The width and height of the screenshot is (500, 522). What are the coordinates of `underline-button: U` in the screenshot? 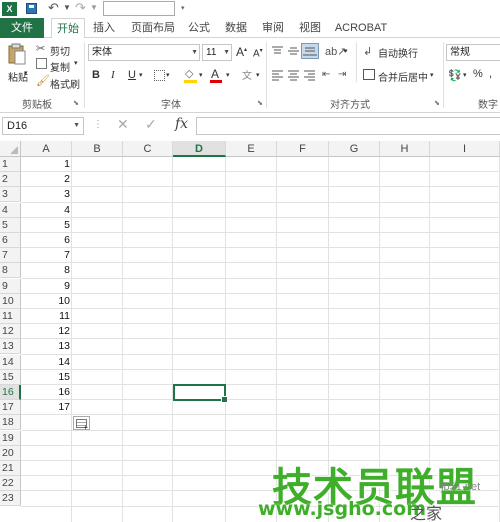 It's located at (132, 75).